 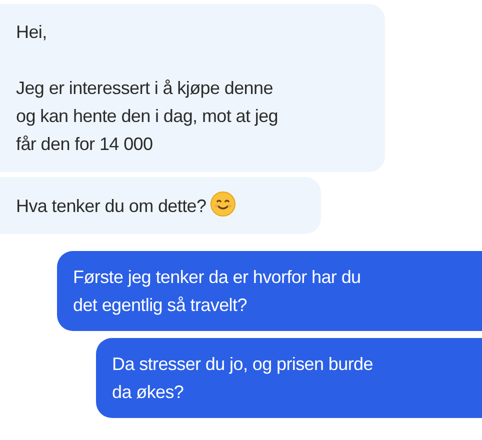 I want to click on message-text: Hei,, so click(x=32, y=32).